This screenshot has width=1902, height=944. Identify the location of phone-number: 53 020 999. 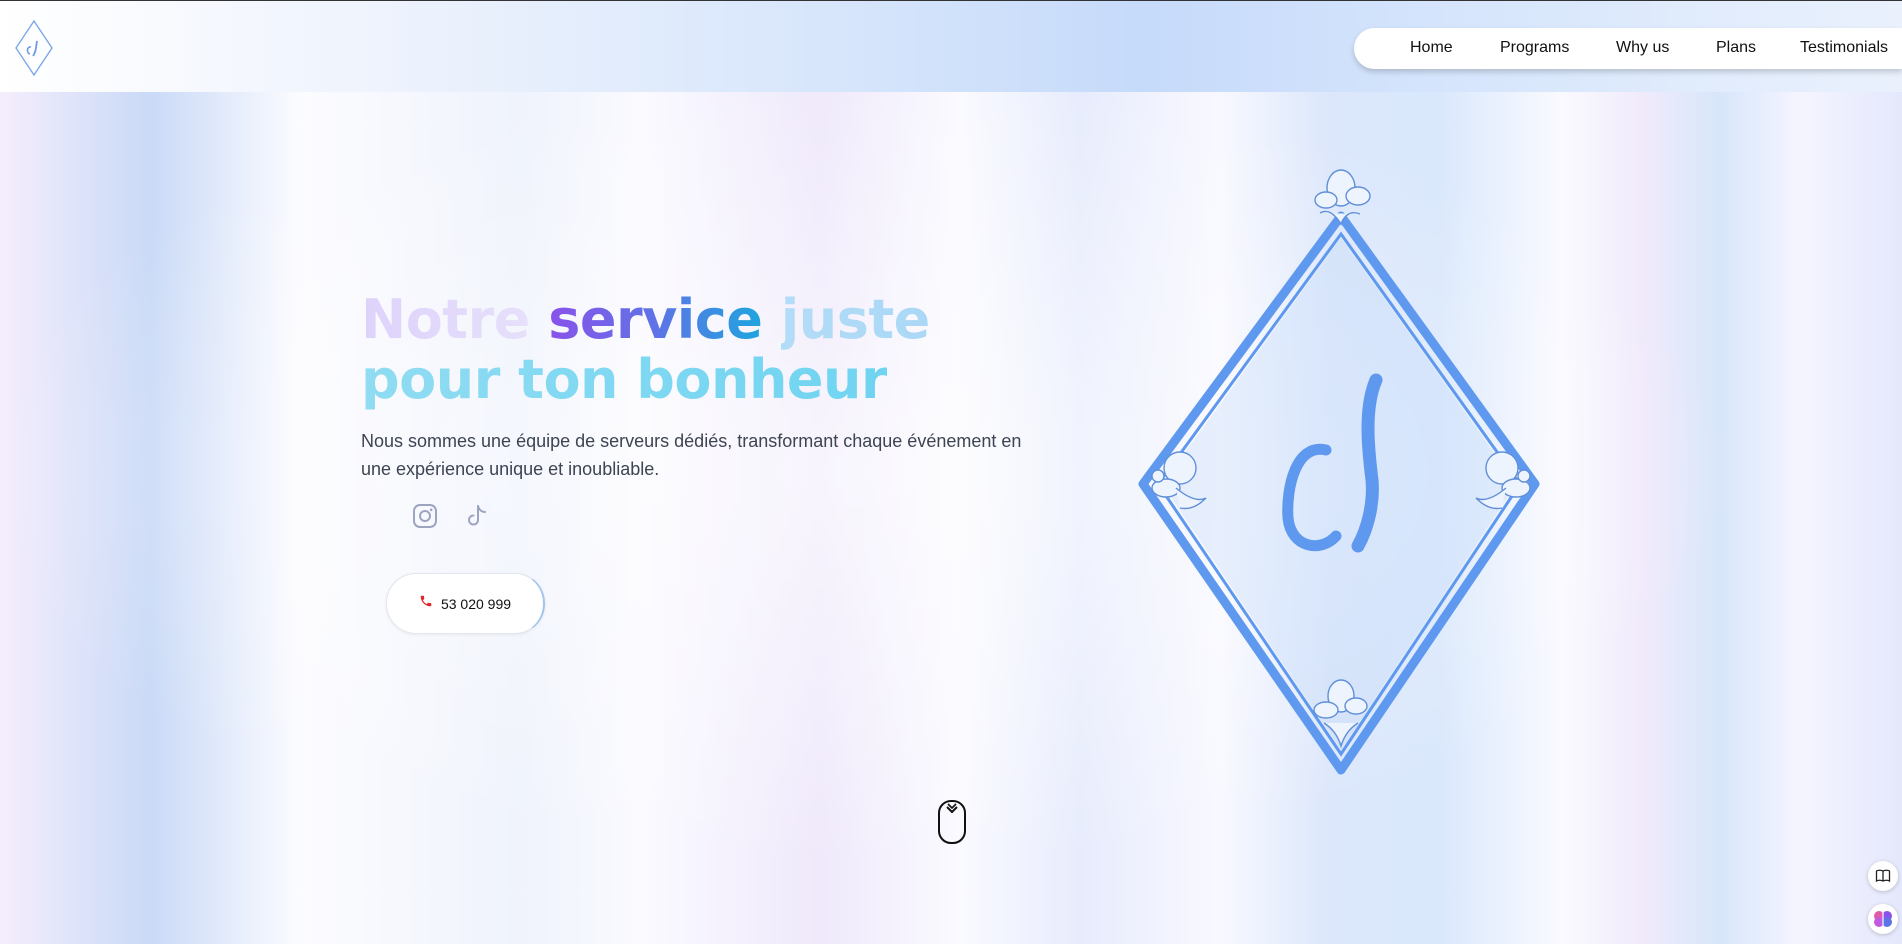
(476, 603).